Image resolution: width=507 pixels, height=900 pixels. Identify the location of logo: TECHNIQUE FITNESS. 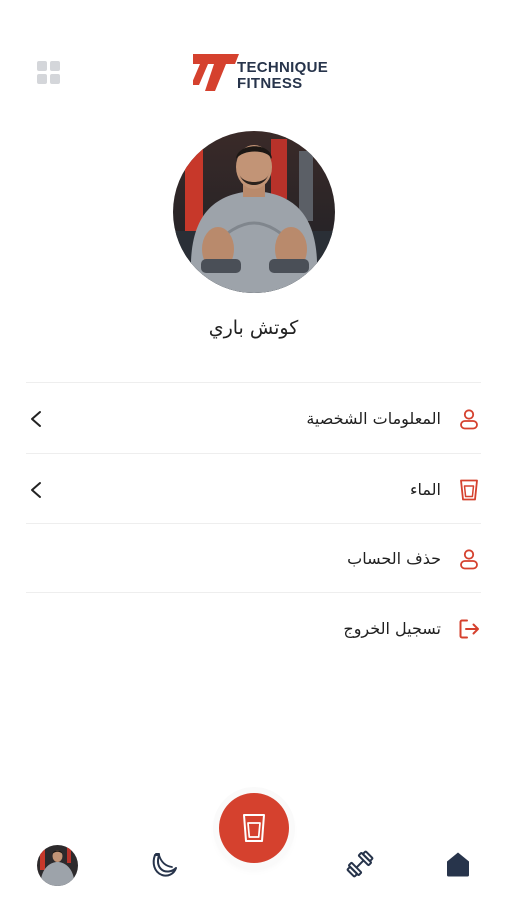
(263, 74).